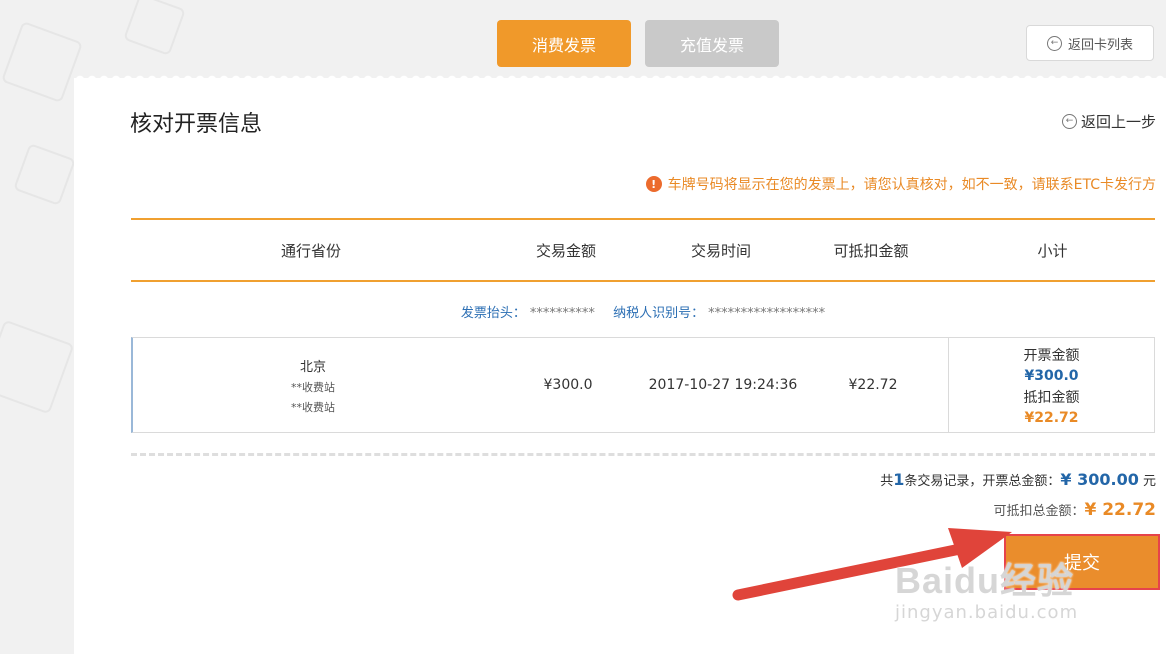 The width and height of the screenshot is (1166, 654). I want to click on baidu-watermark: Baidu经验 jingyan.baidu.com, so click(986, 587).